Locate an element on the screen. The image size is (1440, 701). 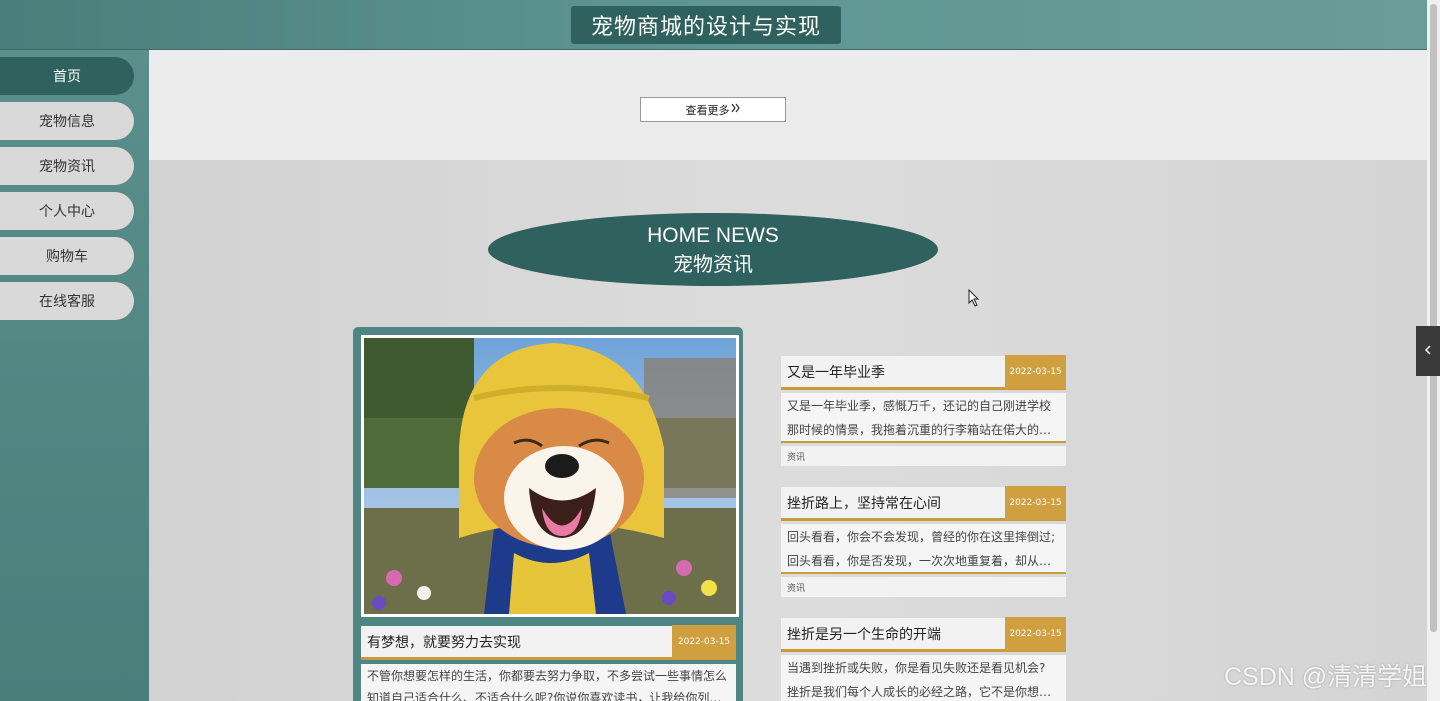
news-heading-en: HOME NEWS is located at coordinates (713, 235).